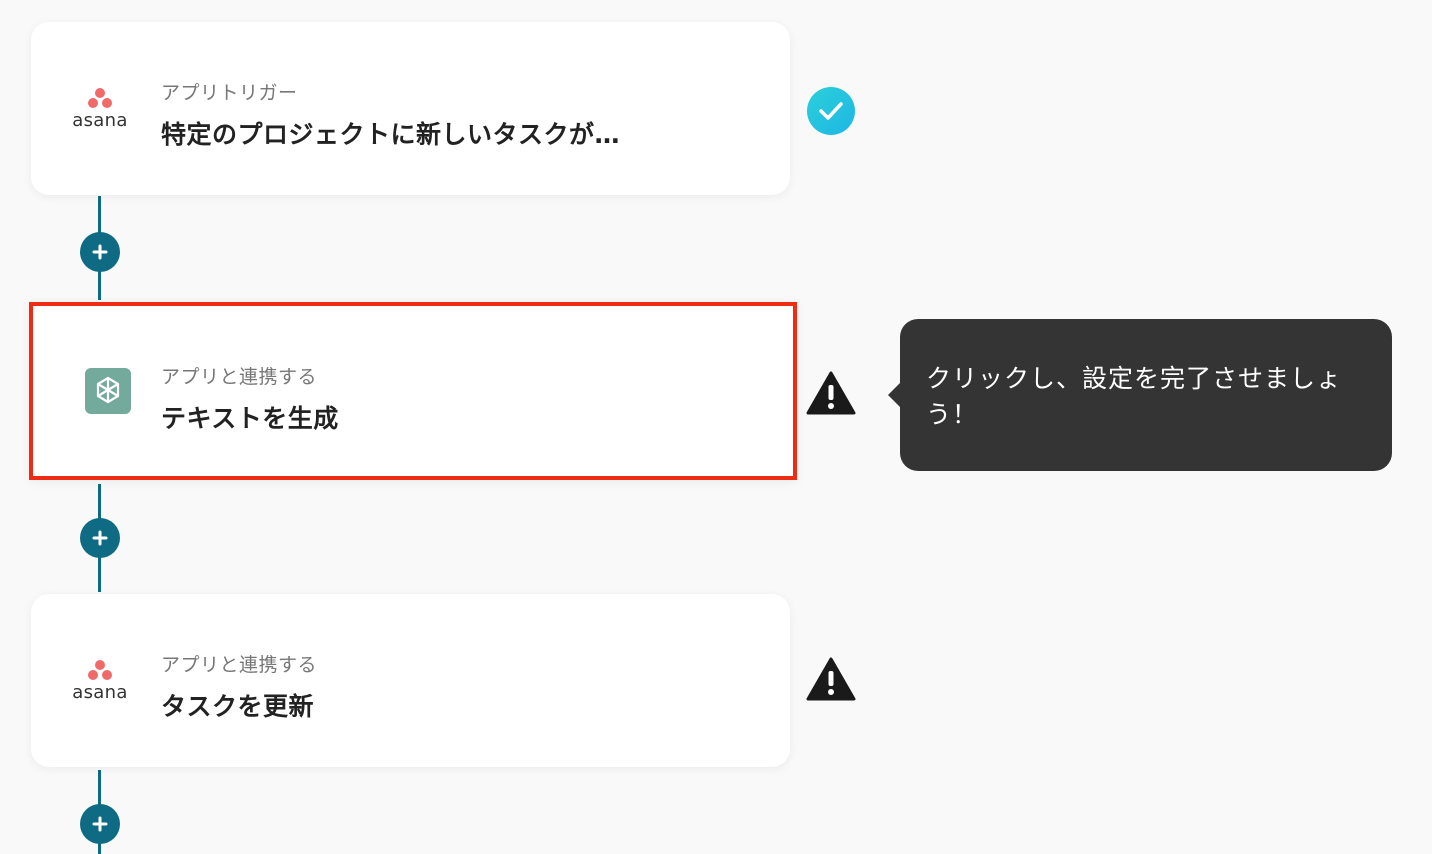  What do you see at coordinates (410, 680) in the screenshot?
I see `step-card-update-task: asana アプリと連携する タスクを更新` at bounding box center [410, 680].